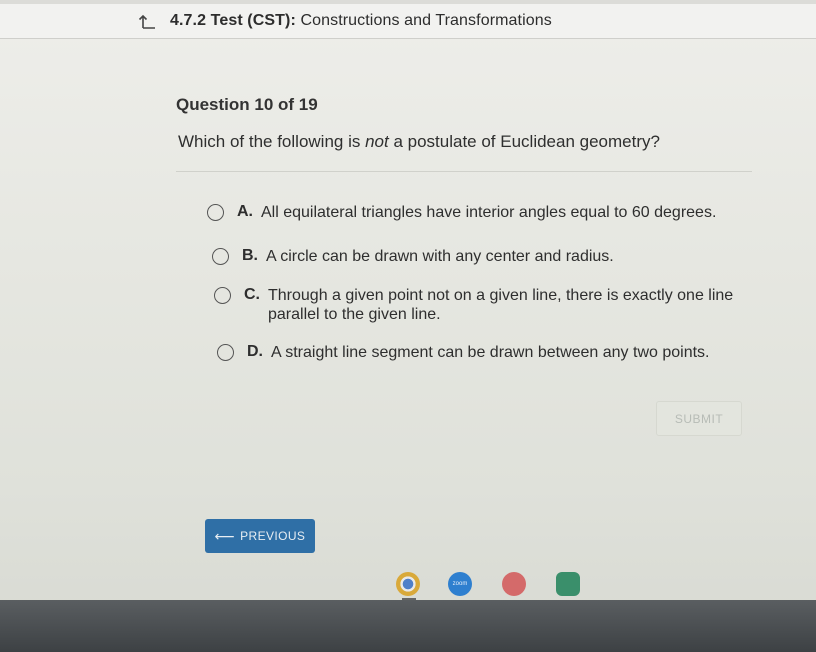 The image size is (816, 652). I want to click on header-top-strip, so click(408, 2).